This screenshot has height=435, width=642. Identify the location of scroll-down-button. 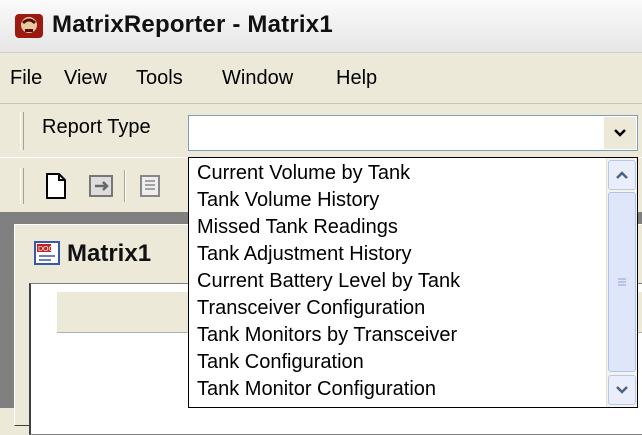
(622, 390).